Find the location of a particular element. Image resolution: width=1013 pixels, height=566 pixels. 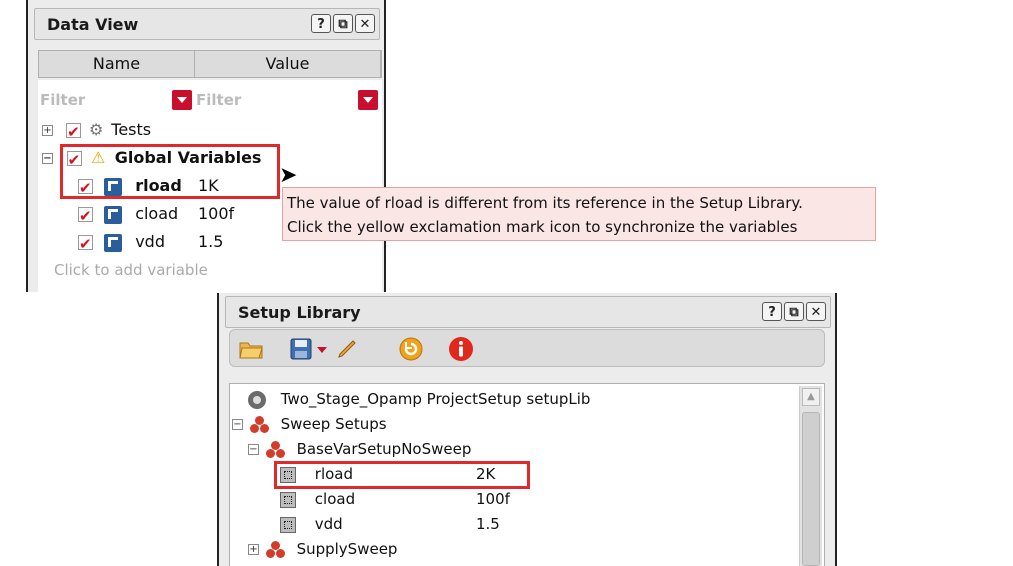

variable-row-vdd: vdd 1.5 is located at coordinates (150, 243).